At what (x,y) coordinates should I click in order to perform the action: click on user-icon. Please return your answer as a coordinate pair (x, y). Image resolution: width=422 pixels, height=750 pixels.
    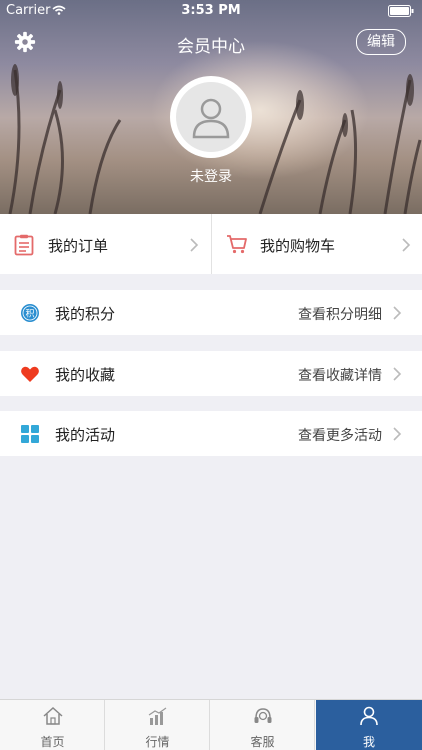
    Looking at the image, I should click on (211, 118).